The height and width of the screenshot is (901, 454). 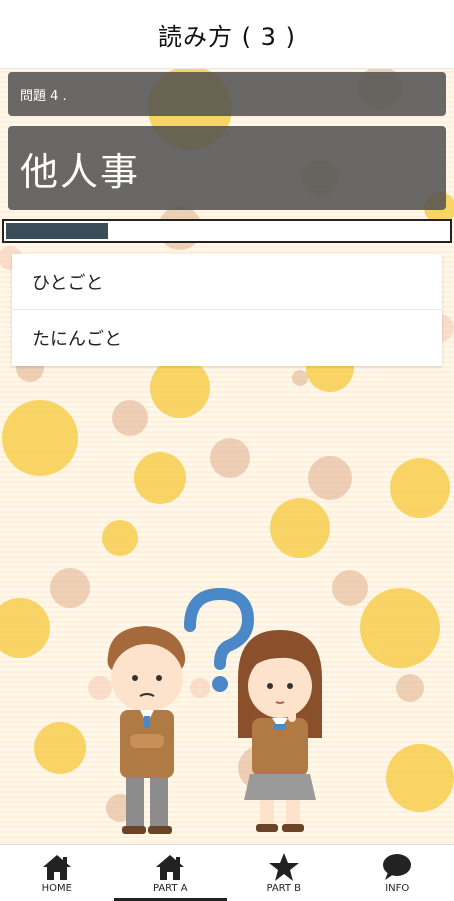 What do you see at coordinates (147, 730) in the screenshot?
I see `boy-figure` at bounding box center [147, 730].